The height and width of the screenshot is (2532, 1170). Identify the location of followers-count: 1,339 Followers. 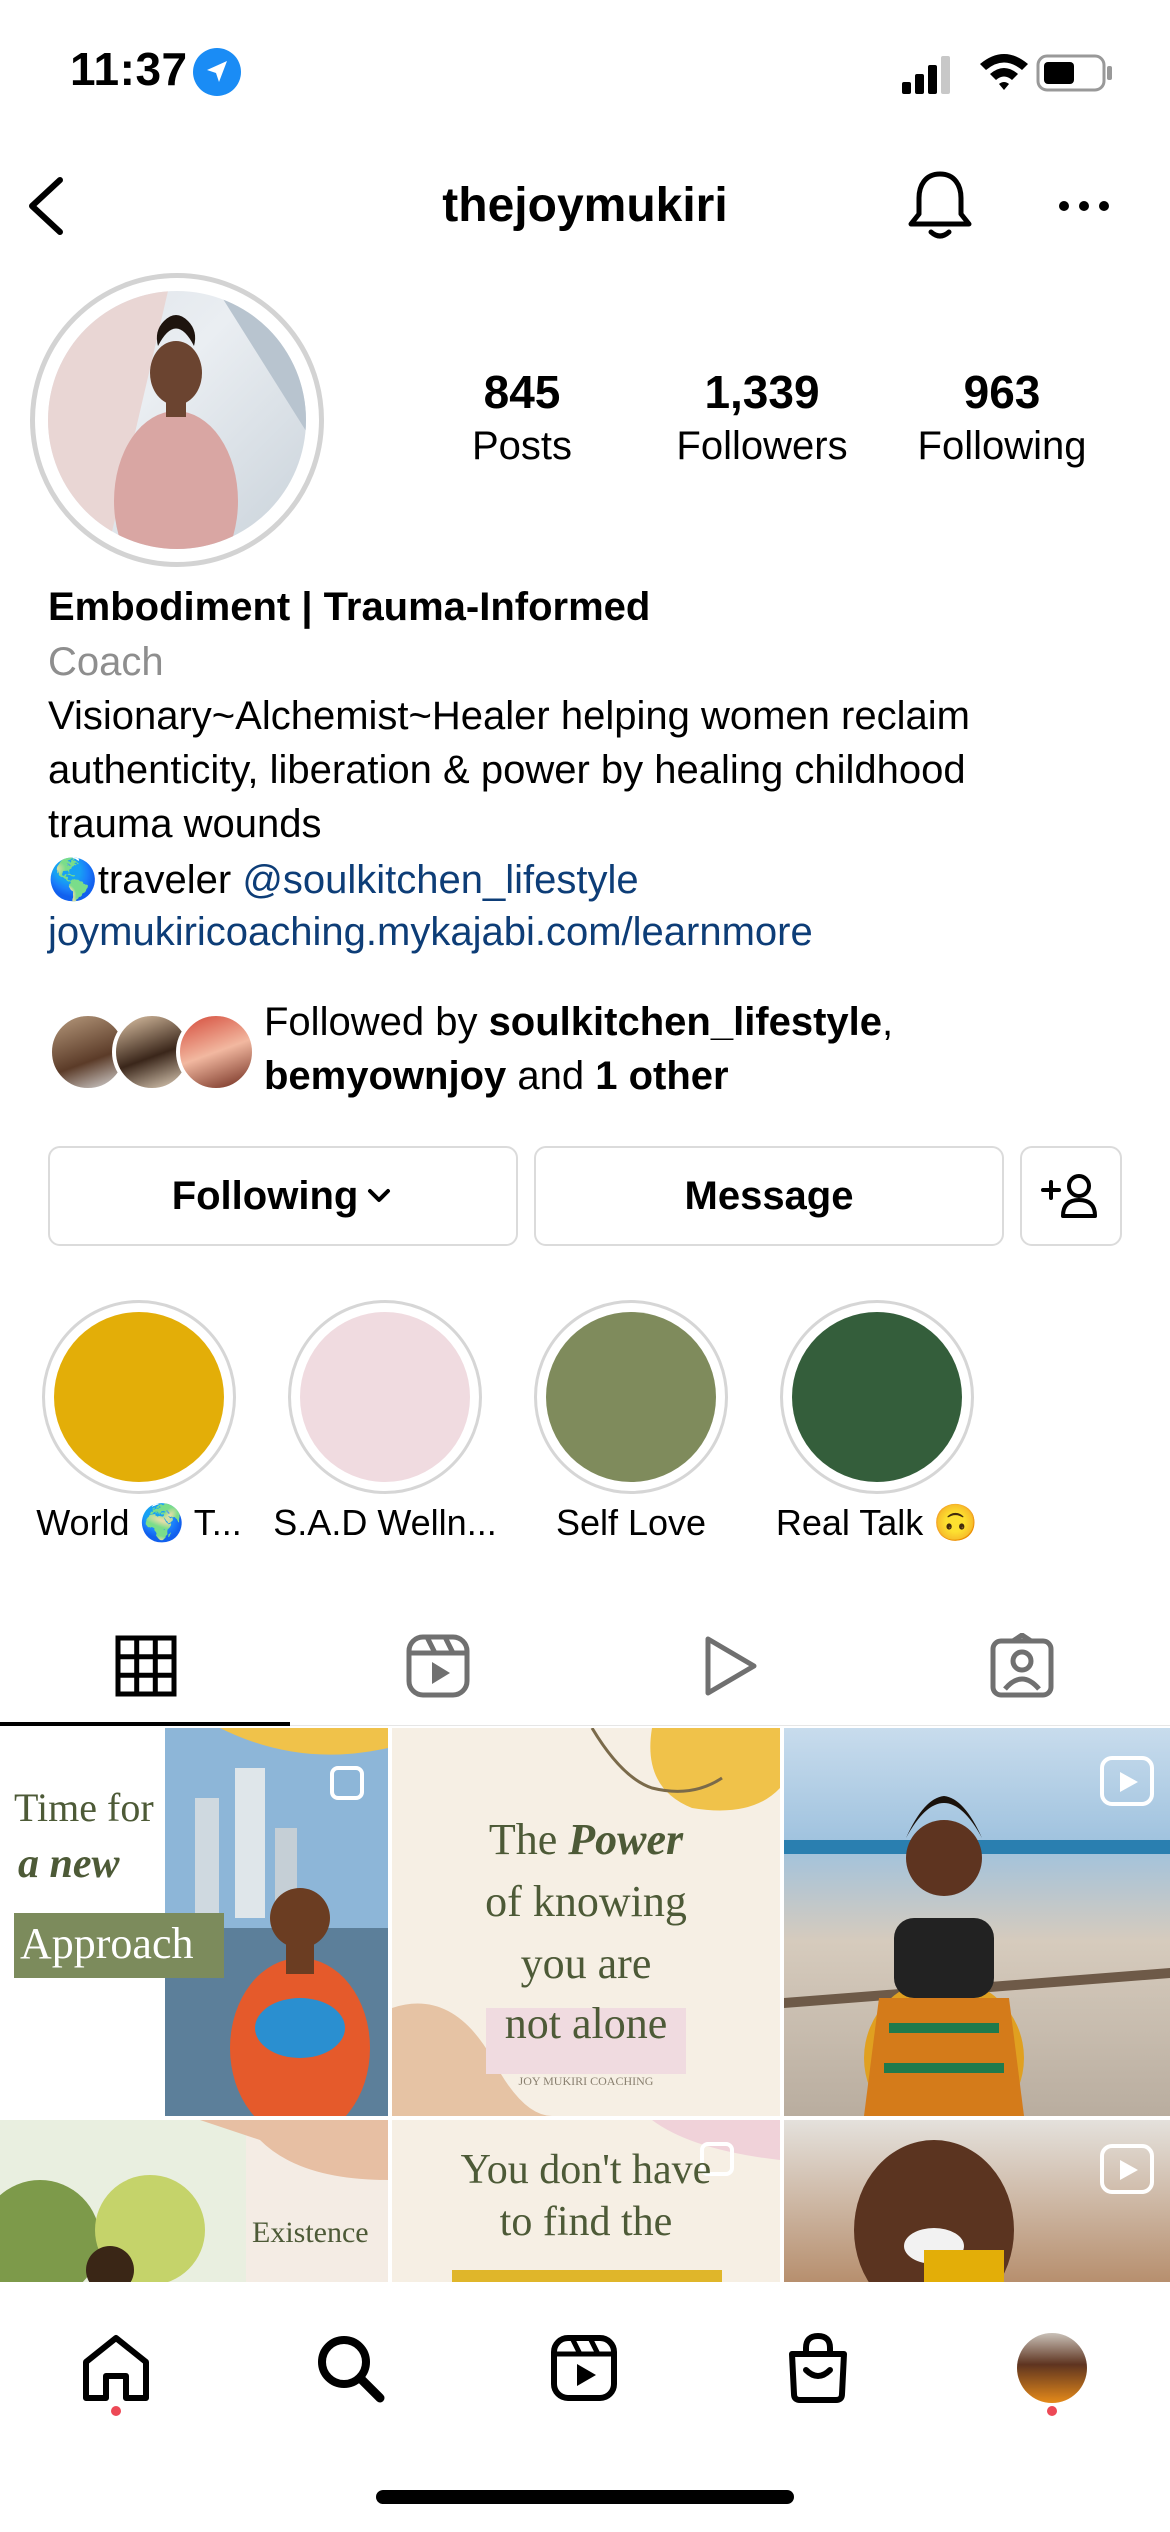
(762, 418).